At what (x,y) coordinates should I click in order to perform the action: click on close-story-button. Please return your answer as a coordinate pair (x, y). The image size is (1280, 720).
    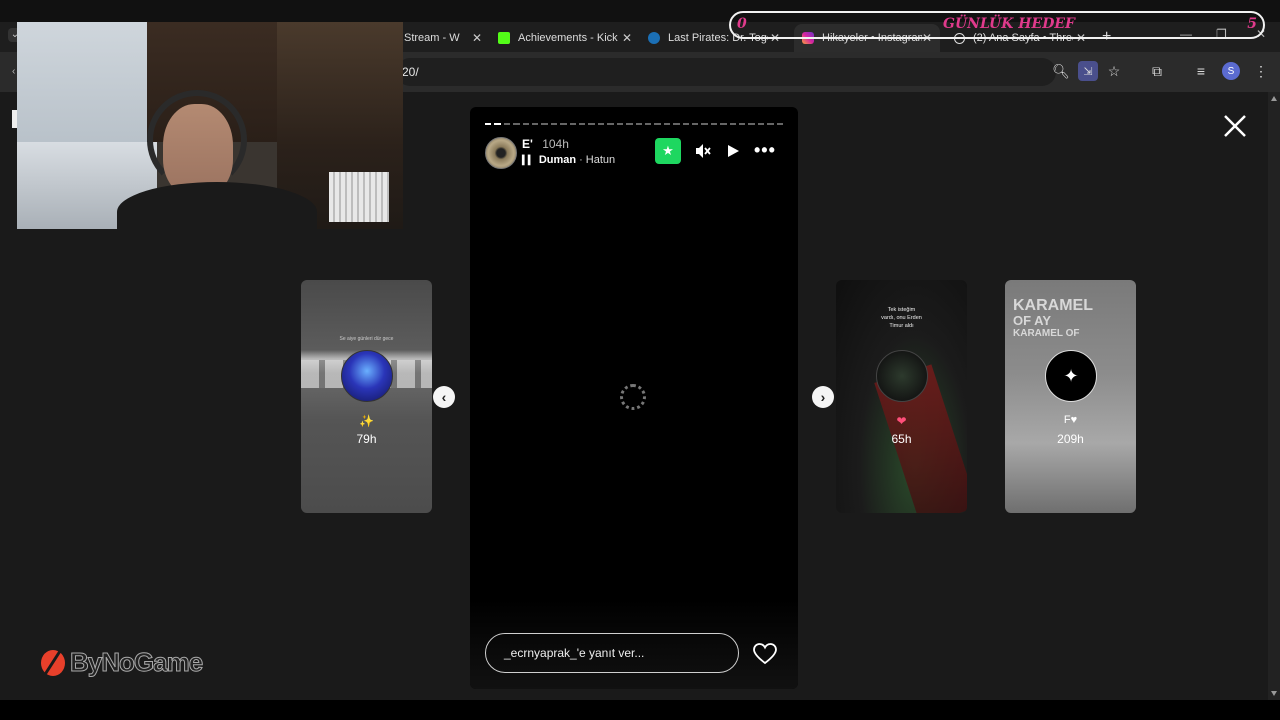
    Looking at the image, I should click on (1235, 125).